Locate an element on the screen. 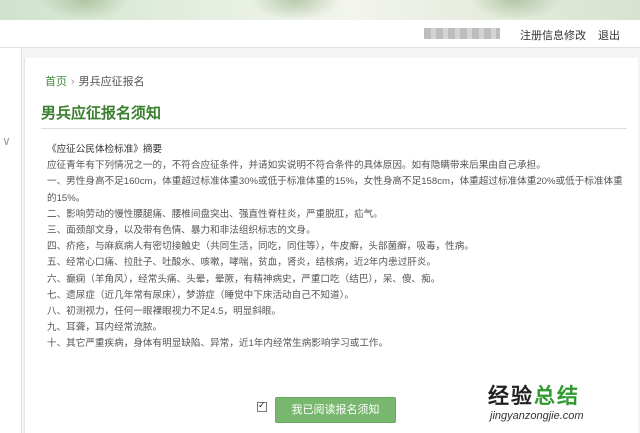 The height and width of the screenshot is (433, 640). notice-item: 二、影响劳动的慢性腰腿痛、腰椎间盘突出、强直性脊柱炎，严重脱肛，疝气。 is located at coordinates (215, 214).